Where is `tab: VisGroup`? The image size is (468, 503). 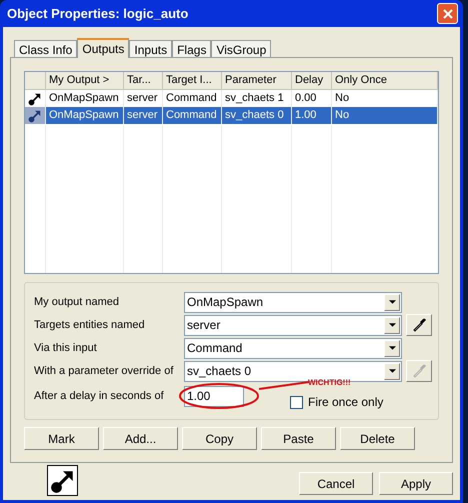
tab: VisGroup is located at coordinates (241, 48).